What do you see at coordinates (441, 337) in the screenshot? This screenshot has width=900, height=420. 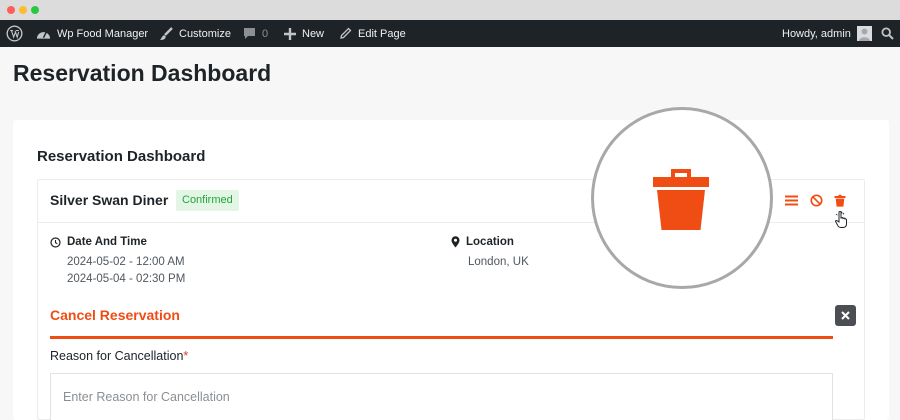 I see `cancel-title-underline` at bounding box center [441, 337].